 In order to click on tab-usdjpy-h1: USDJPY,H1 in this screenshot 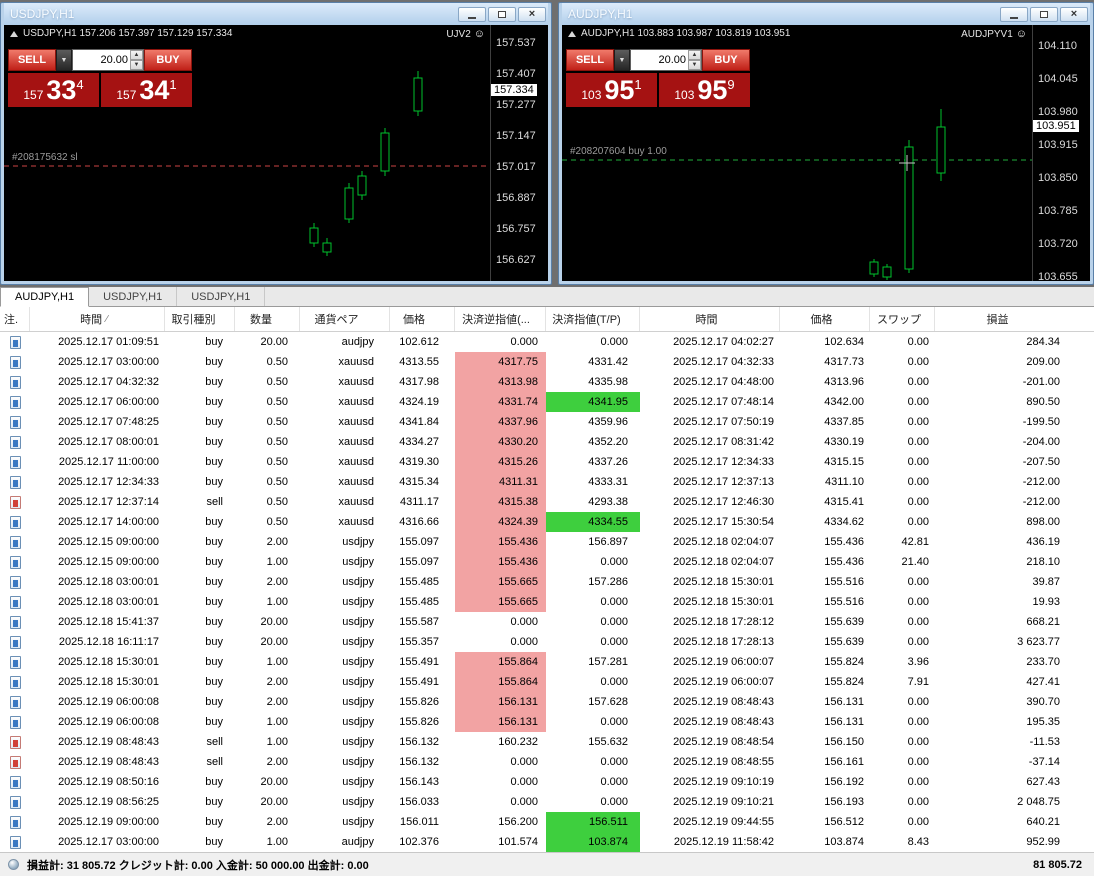, I will do `click(133, 296)`.